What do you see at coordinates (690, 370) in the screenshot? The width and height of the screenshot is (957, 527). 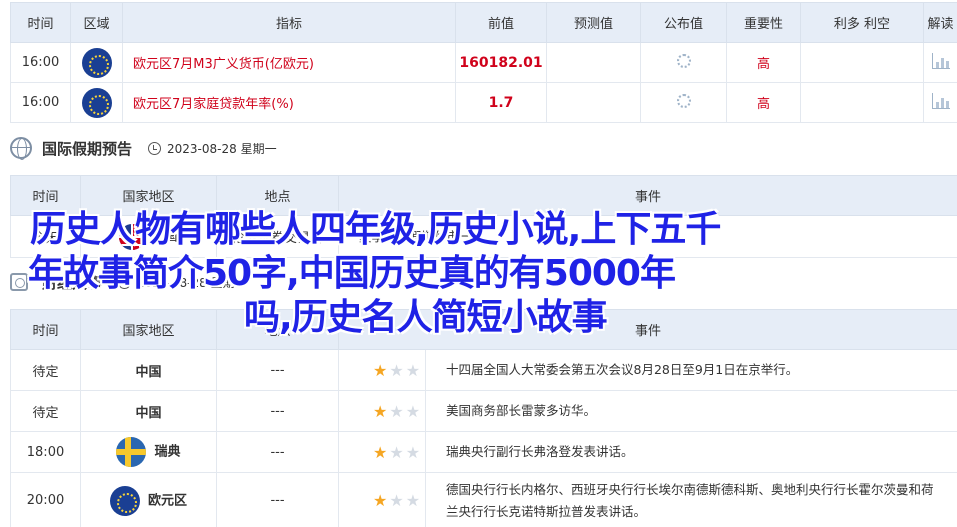 I see `event-text: 十四届全国人大常委会第五次会议8月28日至9月1日在京举行。` at bounding box center [690, 370].